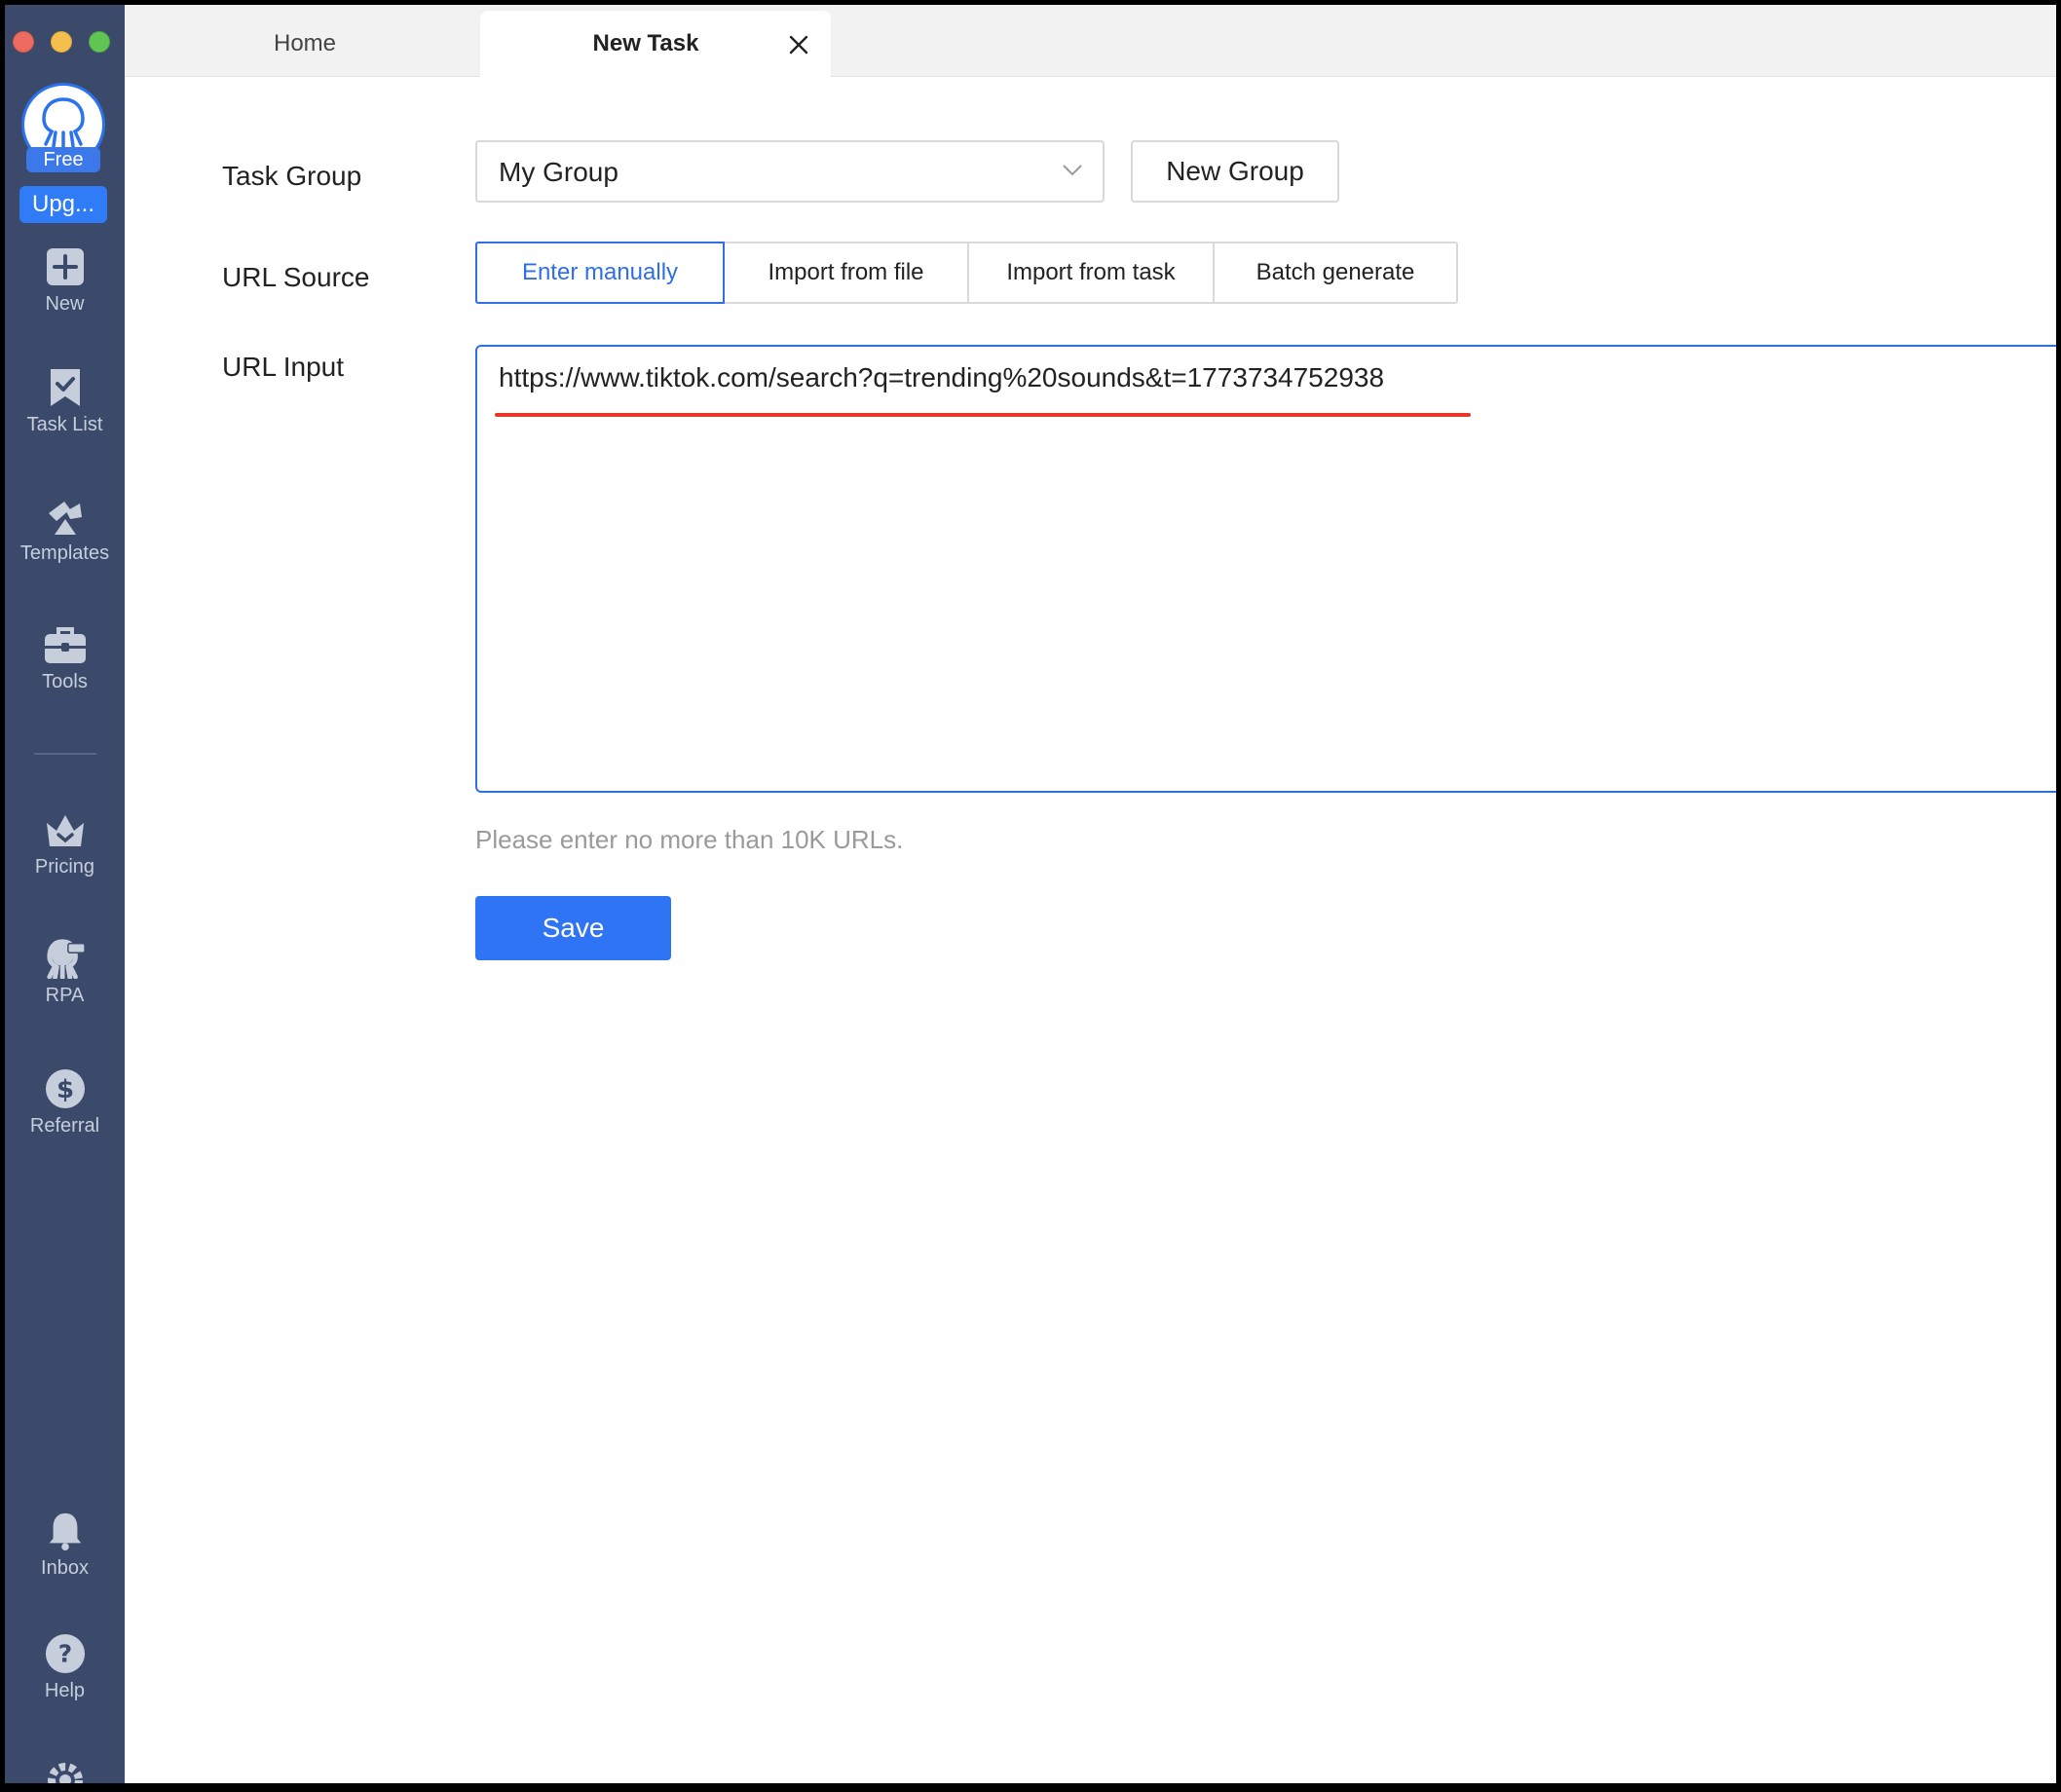 The image size is (2061, 1792). I want to click on sidebar-item-label: New, so click(65, 304).